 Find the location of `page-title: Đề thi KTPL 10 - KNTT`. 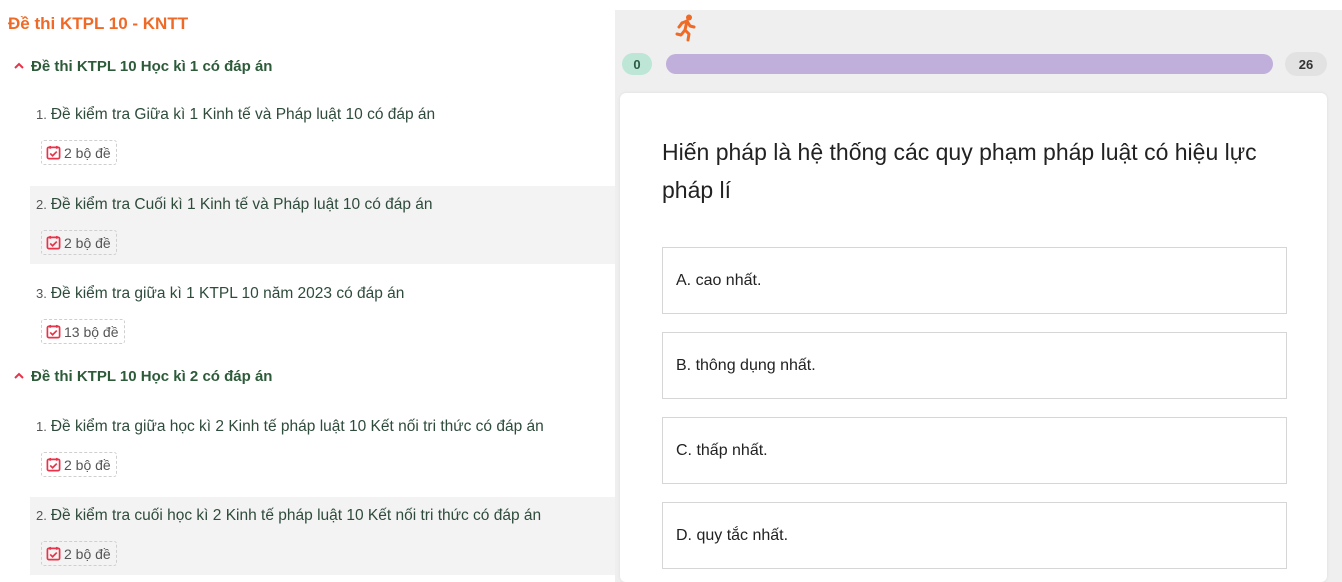

page-title: Đề thi KTPL 10 - KNTT is located at coordinates (98, 23).